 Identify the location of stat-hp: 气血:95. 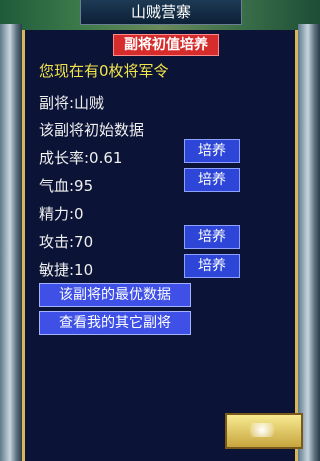
(66, 186).